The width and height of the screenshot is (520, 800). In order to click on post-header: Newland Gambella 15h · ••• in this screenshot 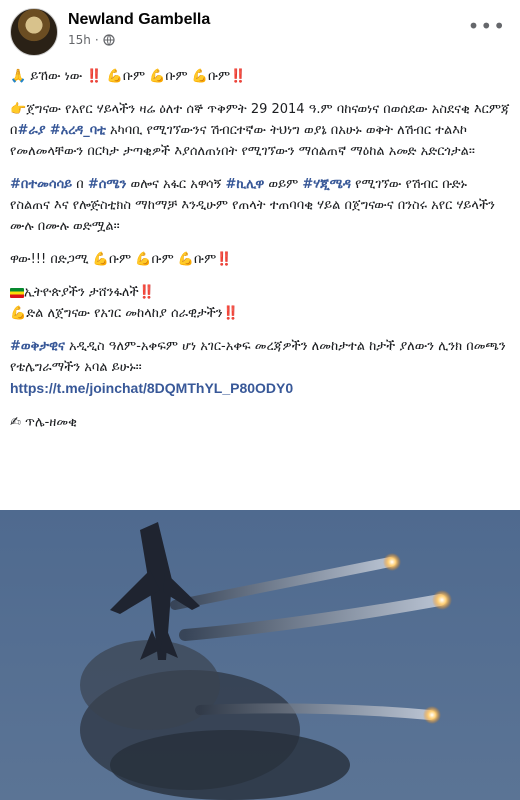, I will do `click(260, 30)`.